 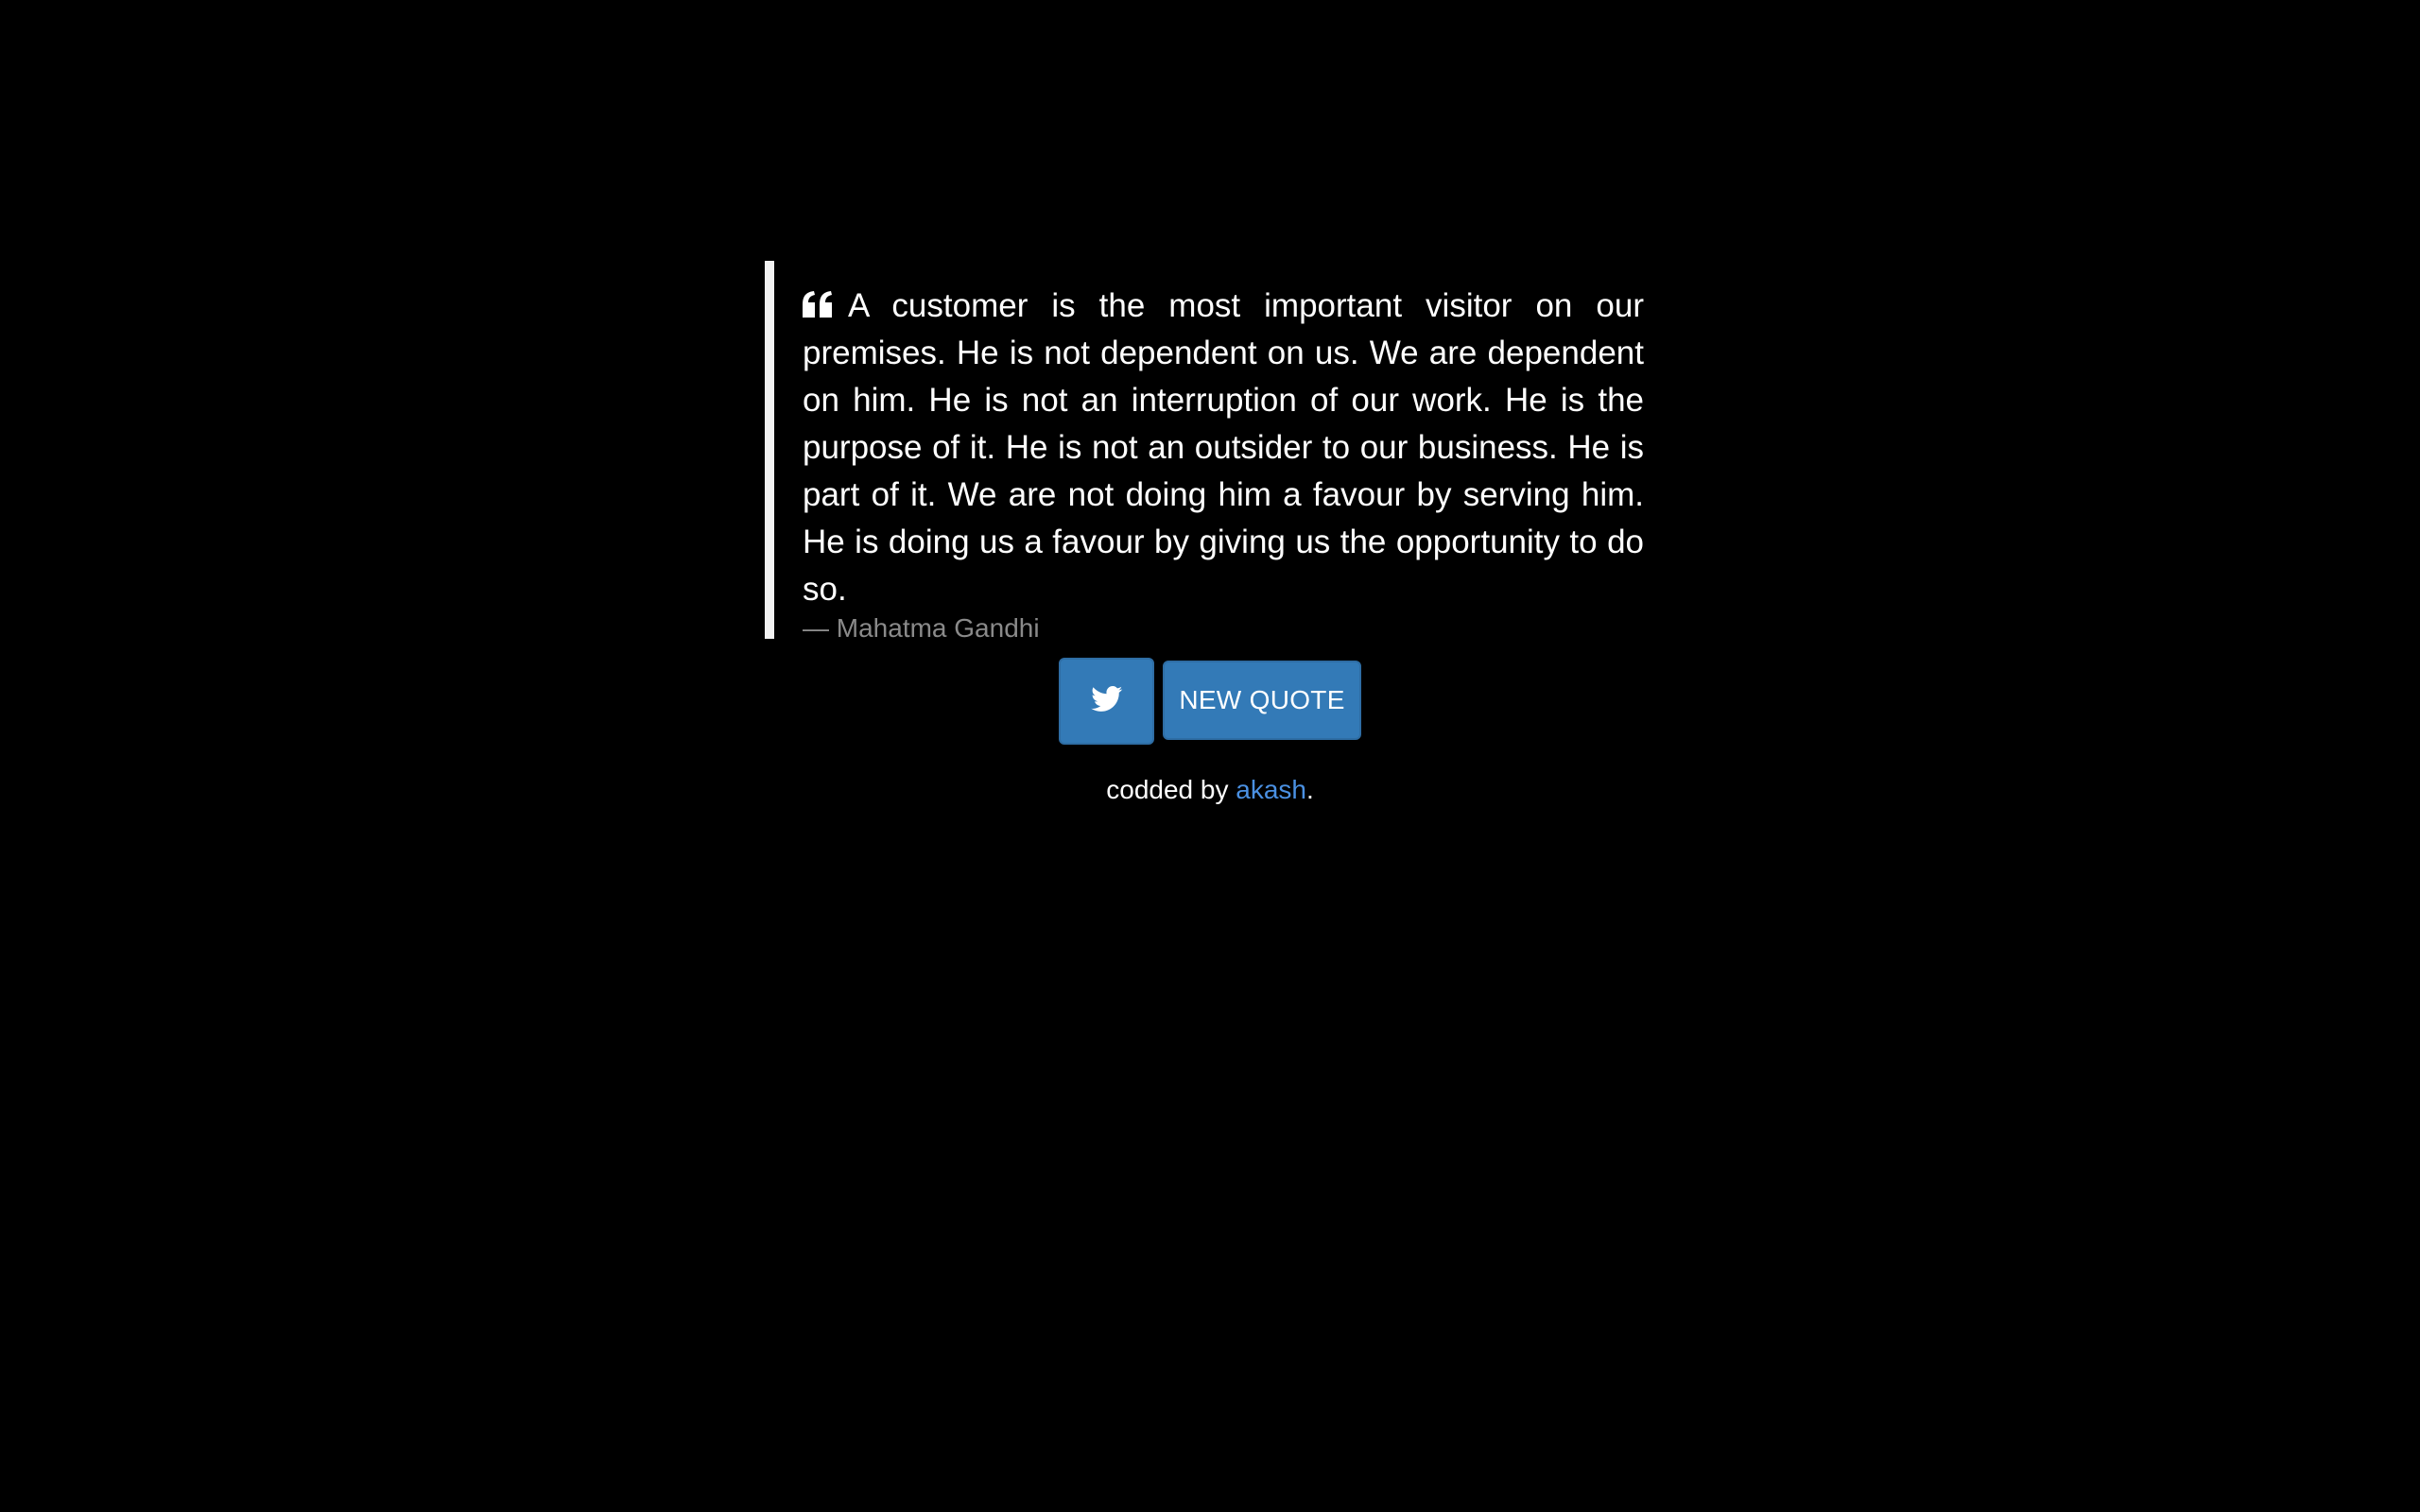 I want to click on credit-line: codded by akash., so click(x=1210, y=790).